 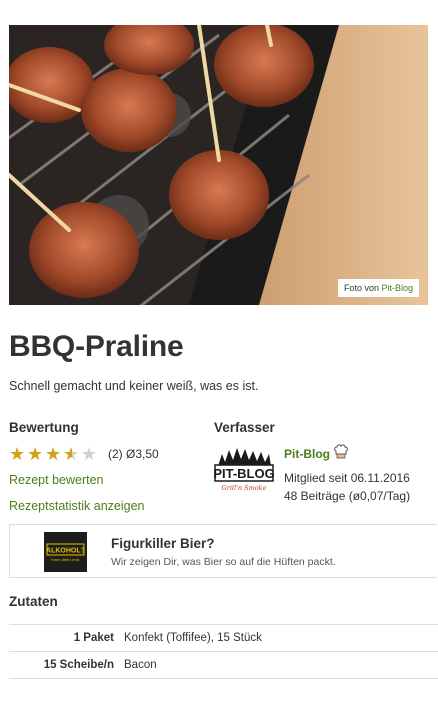 I want to click on photo-credit: Foto von Pit-Blog, so click(x=378, y=288).